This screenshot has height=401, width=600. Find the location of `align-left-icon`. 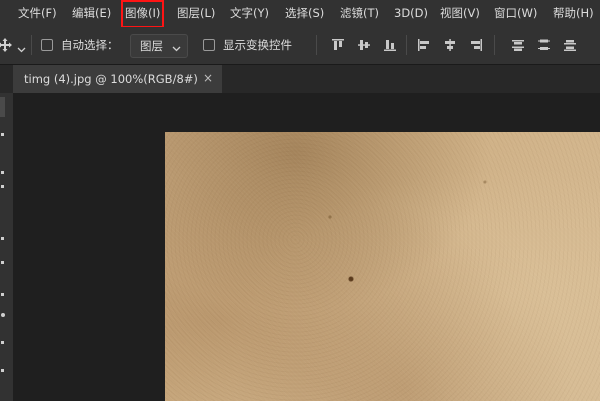

align-left-icon is located at coordinates (424, 45).